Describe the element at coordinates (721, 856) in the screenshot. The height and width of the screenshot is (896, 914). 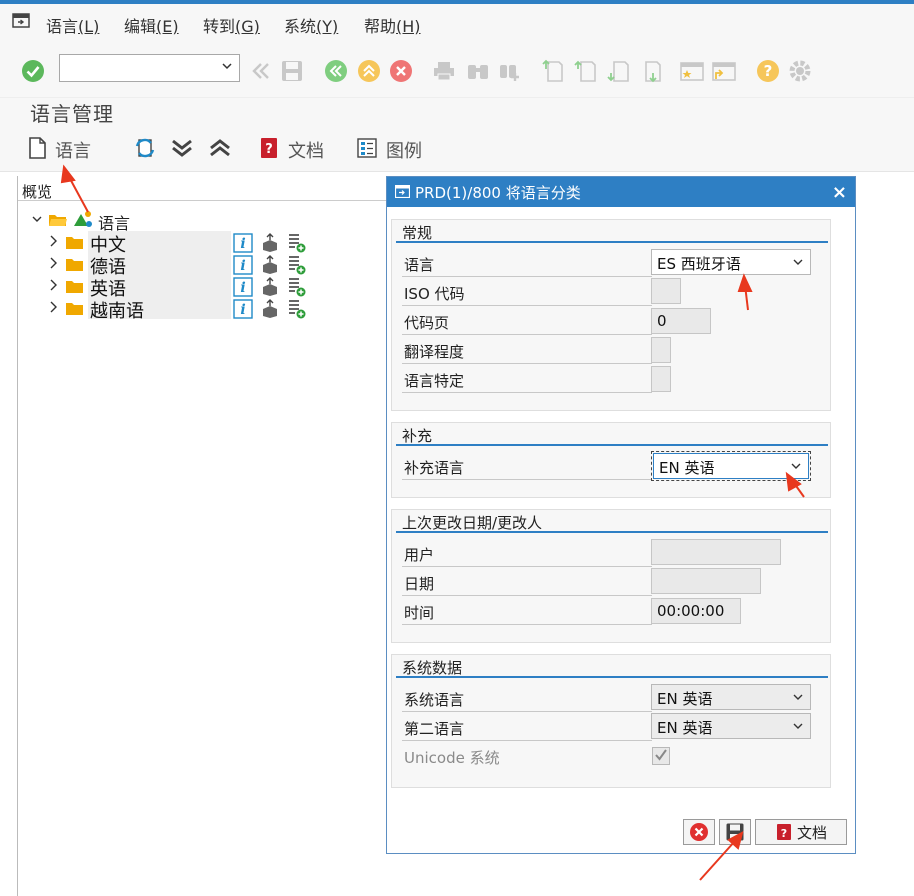
I see `arrow-to-save-button` at that location.